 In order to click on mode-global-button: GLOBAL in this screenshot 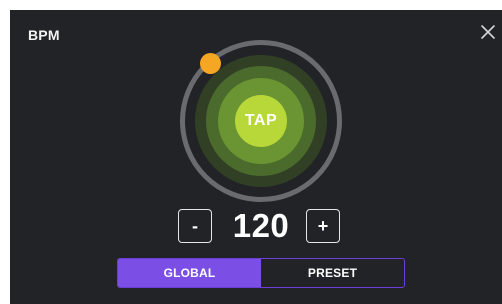, I will do `click(189, 273)`.